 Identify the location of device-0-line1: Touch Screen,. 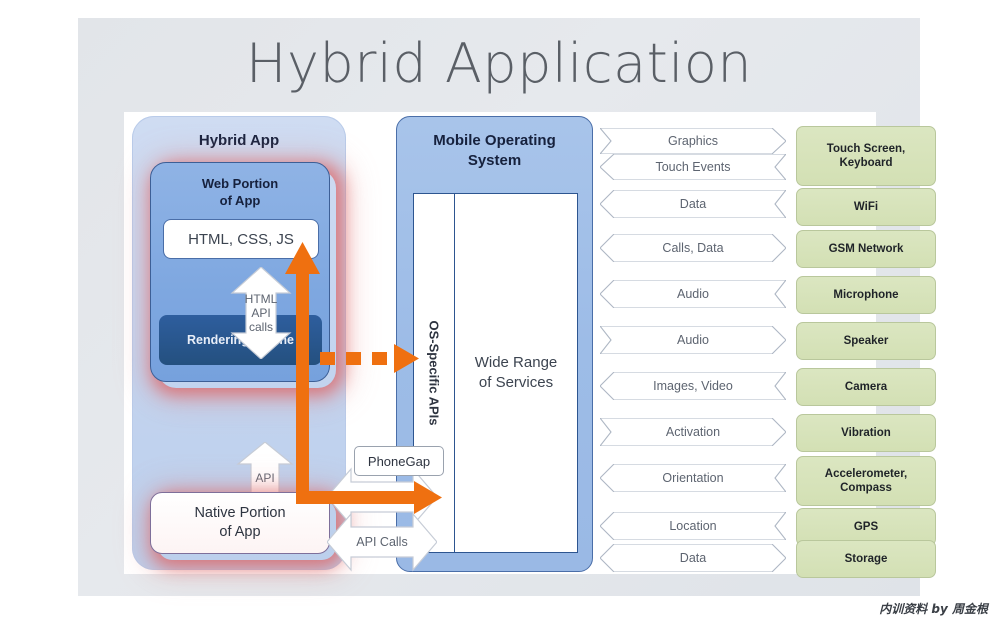
(866, 149).